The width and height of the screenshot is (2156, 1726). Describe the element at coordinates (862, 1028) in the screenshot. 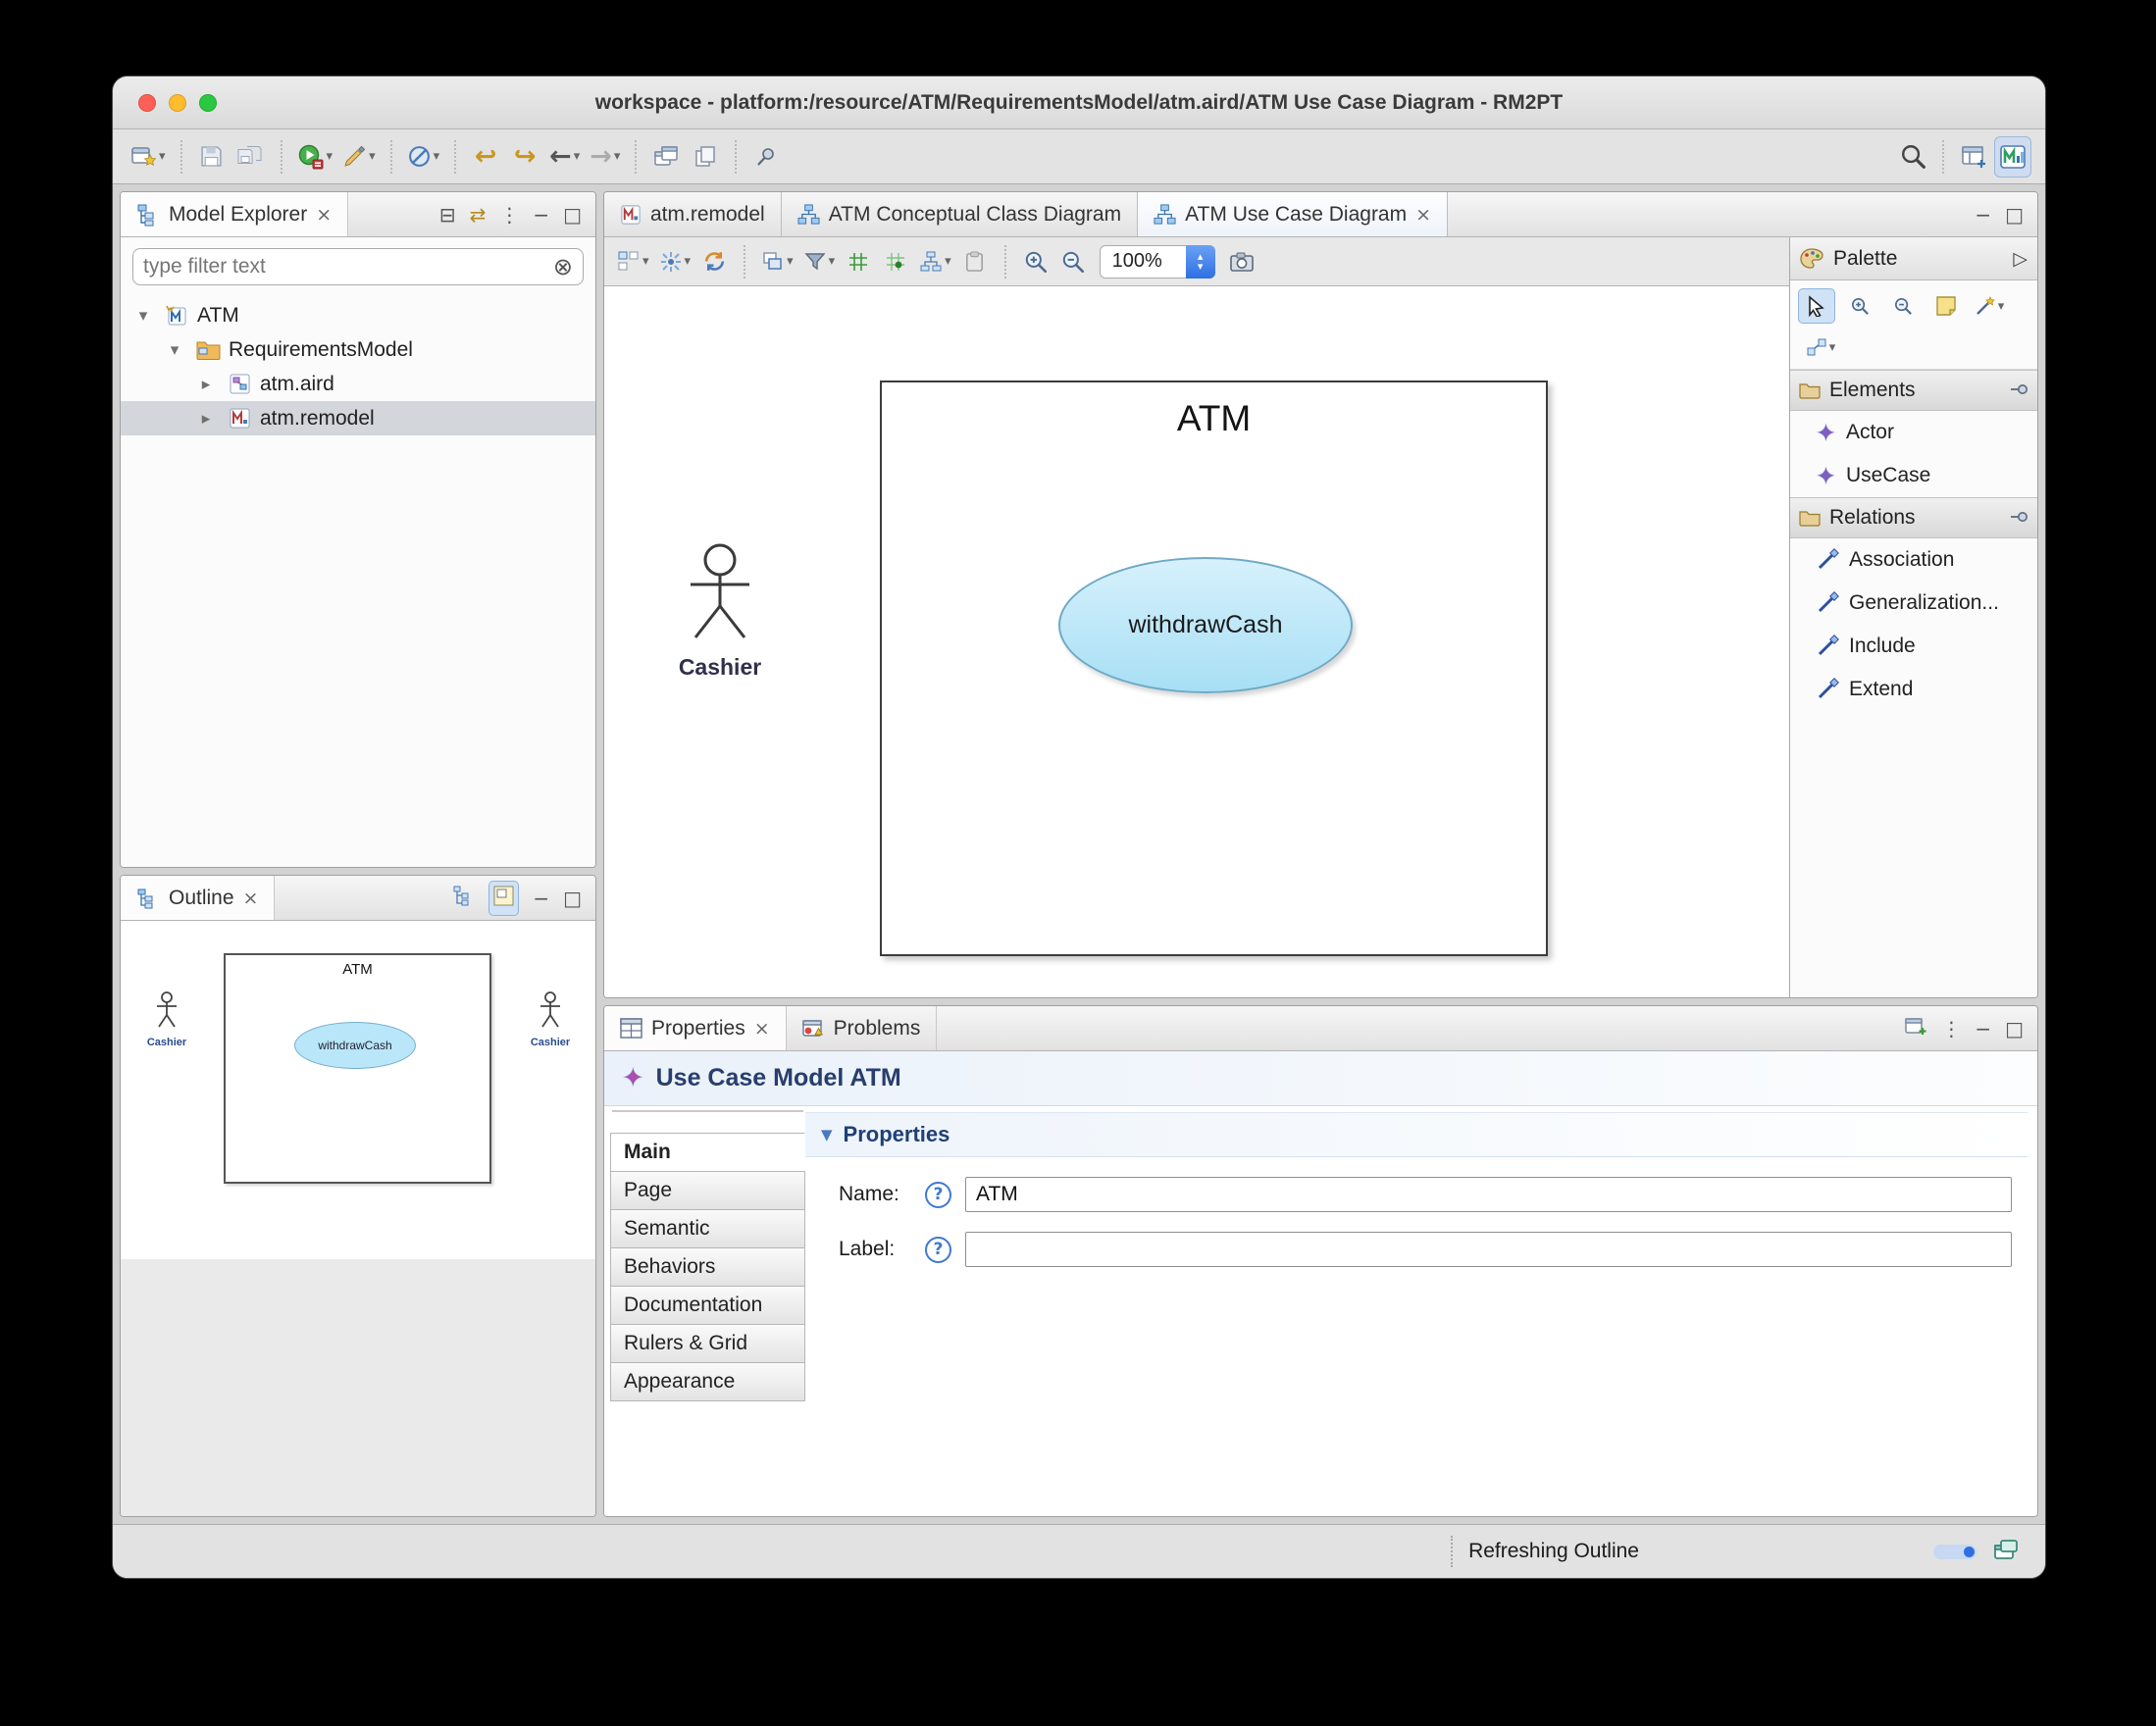

I see `tab-problems: Problems` at that location.